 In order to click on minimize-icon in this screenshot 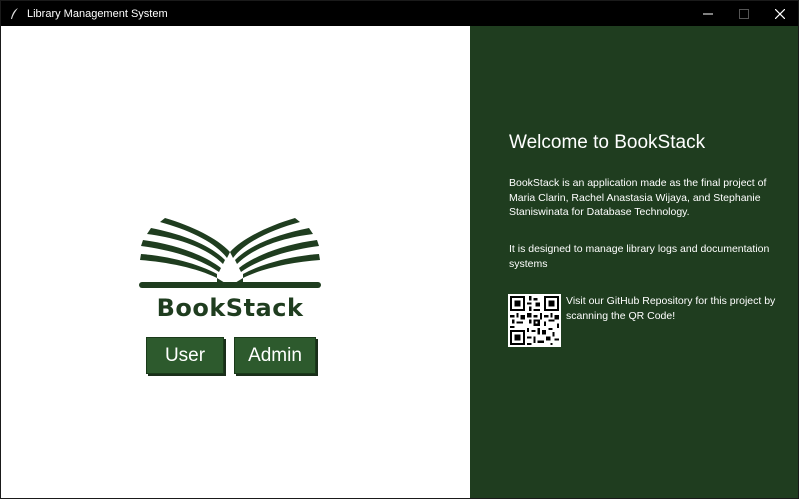, I will do `click(708, 13)`.